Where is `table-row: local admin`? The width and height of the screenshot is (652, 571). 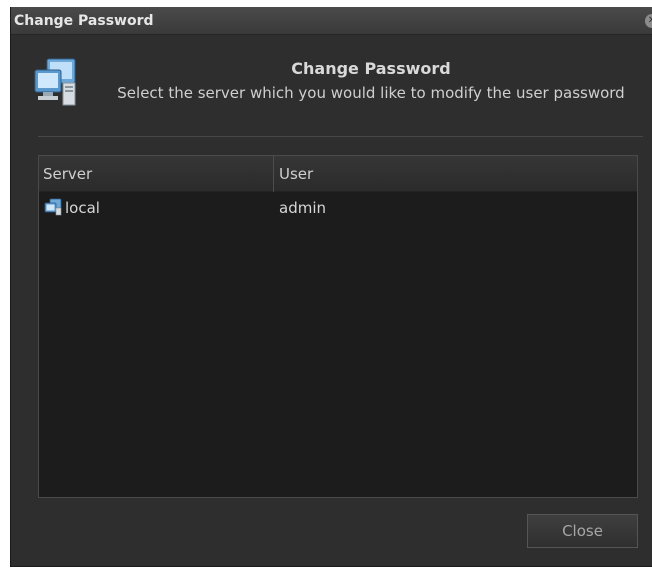
table-row: local admin is located at coordinates (338, 208).